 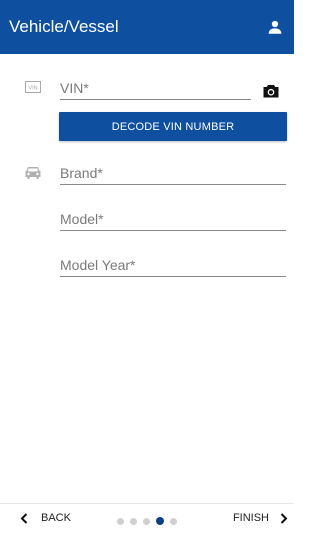 I want to click on chevron-left-icon, so click(x=24, y=518).